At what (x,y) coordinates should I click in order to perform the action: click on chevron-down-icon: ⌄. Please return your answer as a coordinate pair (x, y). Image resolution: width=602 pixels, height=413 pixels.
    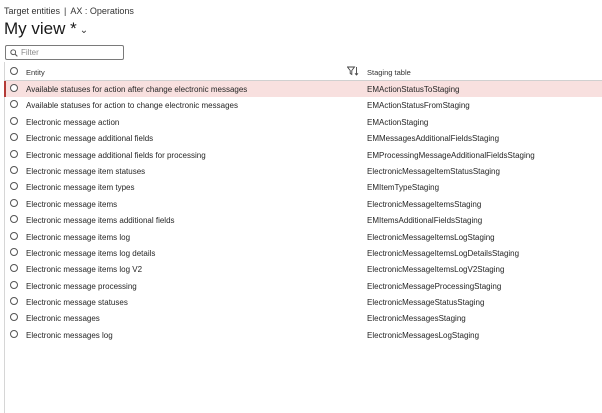
    Looking at the image, I should click on (84, 30).